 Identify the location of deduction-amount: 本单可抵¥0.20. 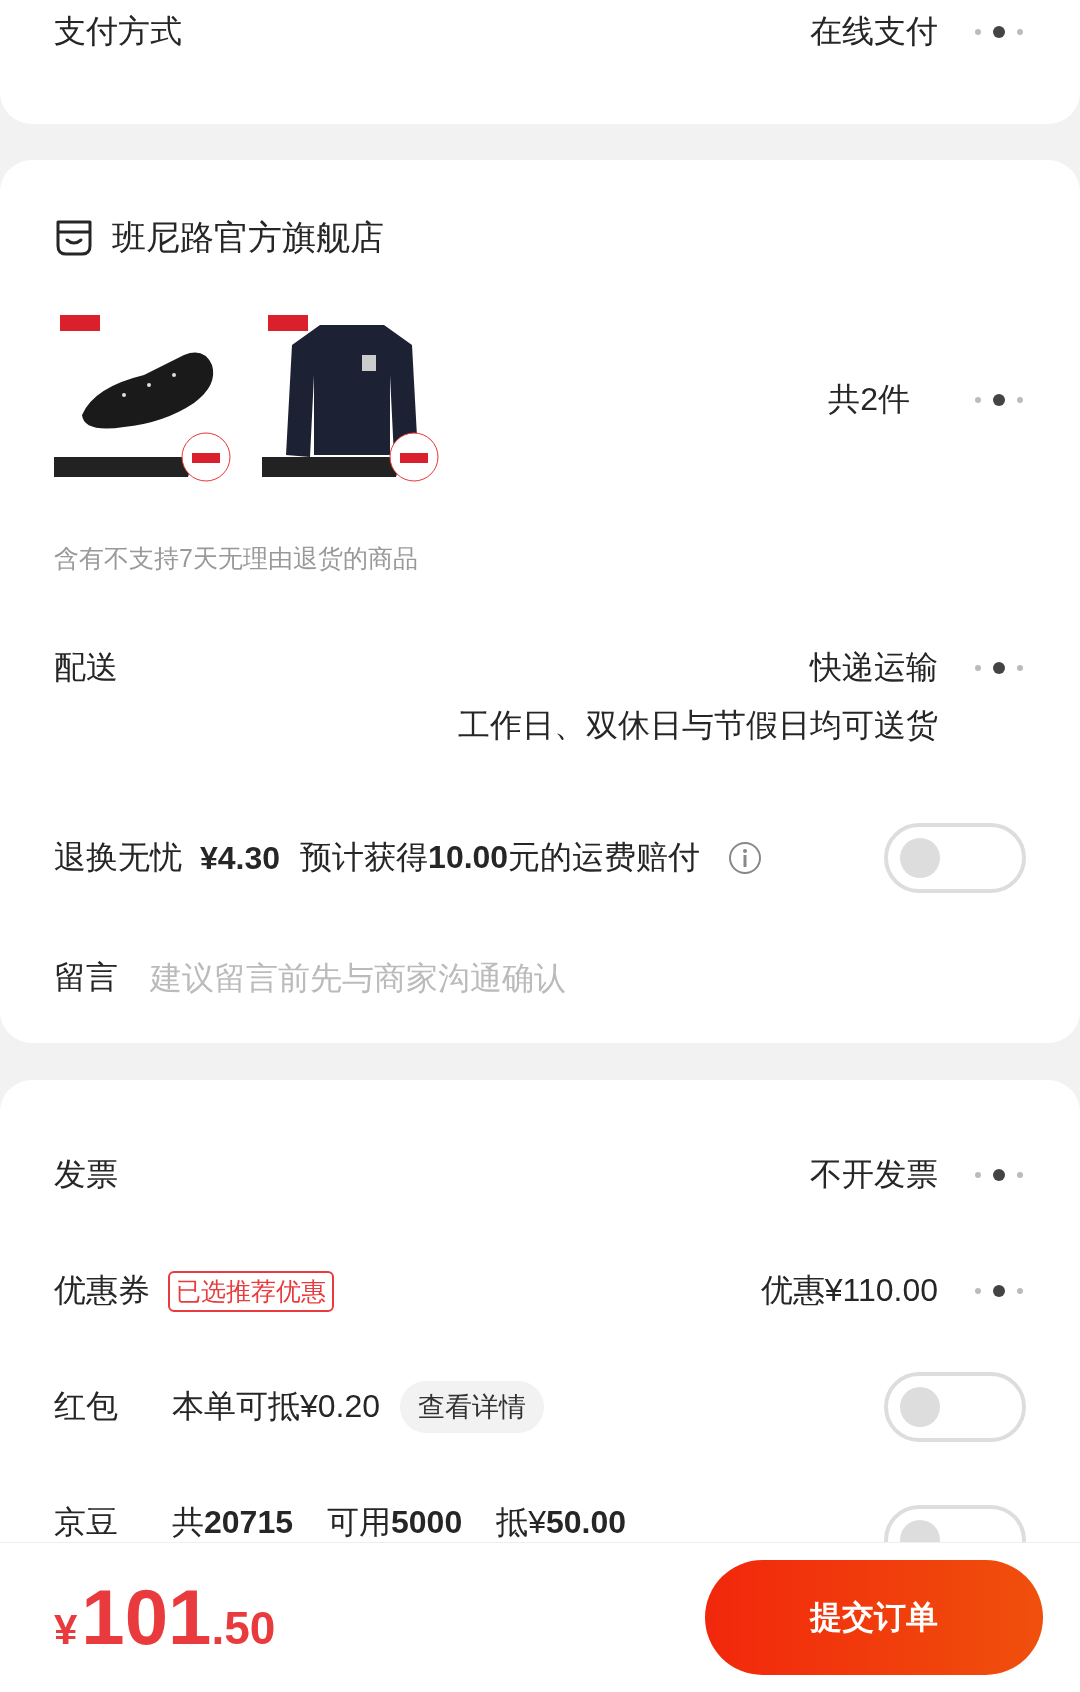
(276, 1406).